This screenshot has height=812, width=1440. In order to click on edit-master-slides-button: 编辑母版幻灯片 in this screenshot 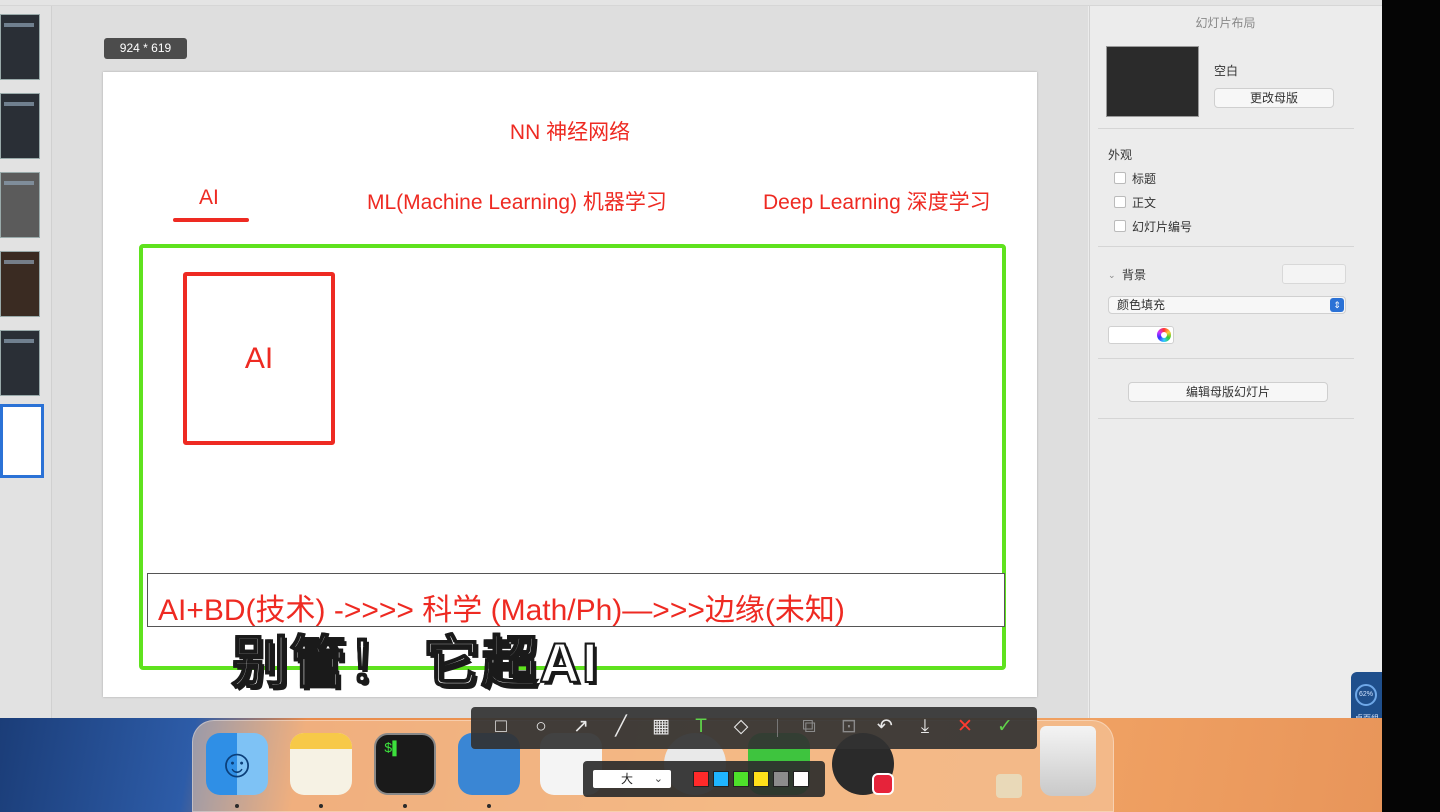, I will do `click(1228, 392)`.